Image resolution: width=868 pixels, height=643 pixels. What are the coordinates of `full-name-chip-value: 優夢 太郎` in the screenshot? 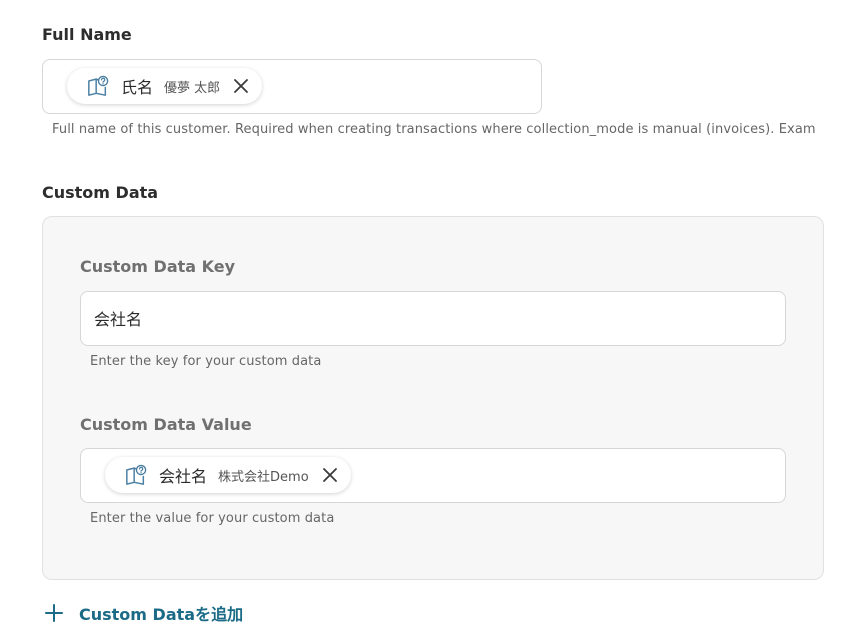 It's located at (192, 88).